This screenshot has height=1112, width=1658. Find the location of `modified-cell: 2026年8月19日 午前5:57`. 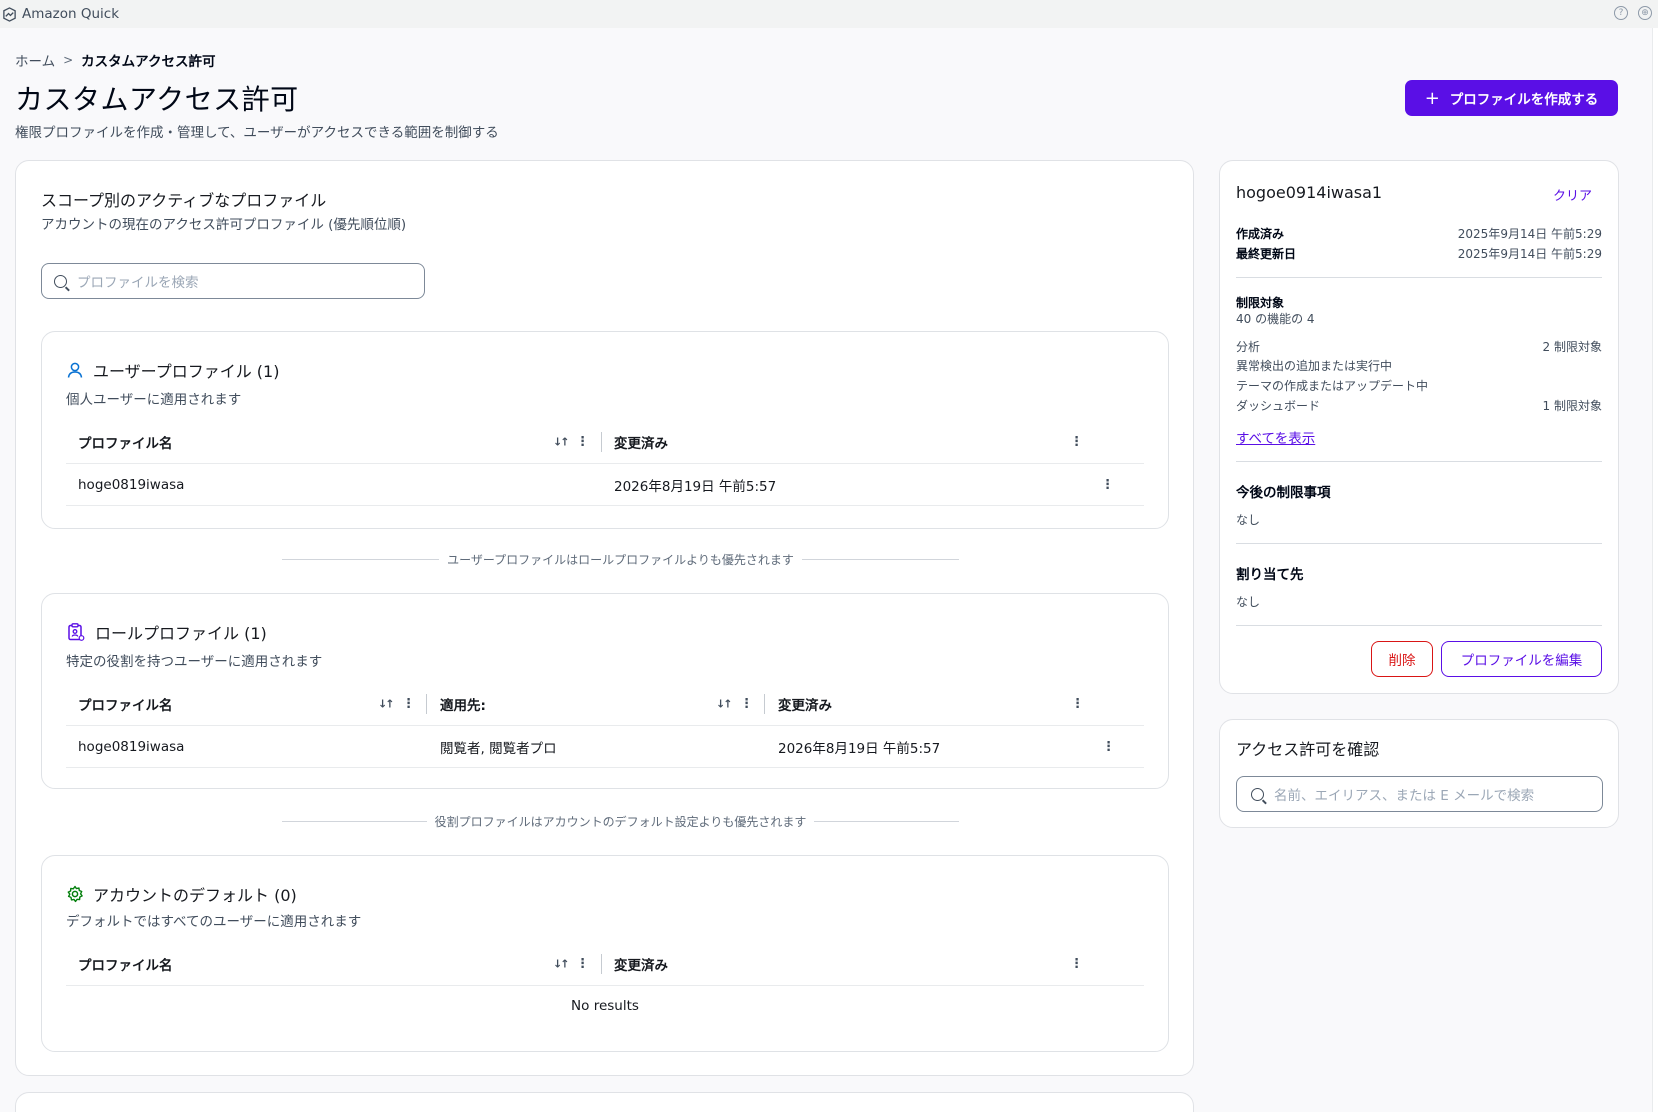

modified-cell: 2026年8月19日 午前5:57 is located at coordinates (859, 748).